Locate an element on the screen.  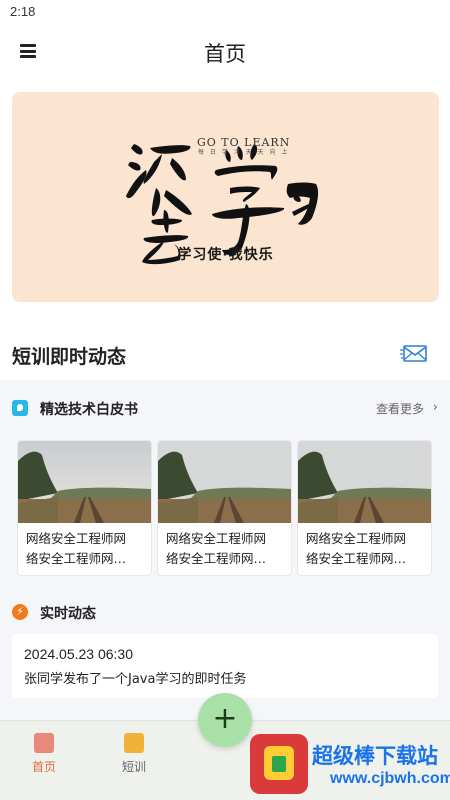
status-time: 2:18 is located at coordinates (23, 11).